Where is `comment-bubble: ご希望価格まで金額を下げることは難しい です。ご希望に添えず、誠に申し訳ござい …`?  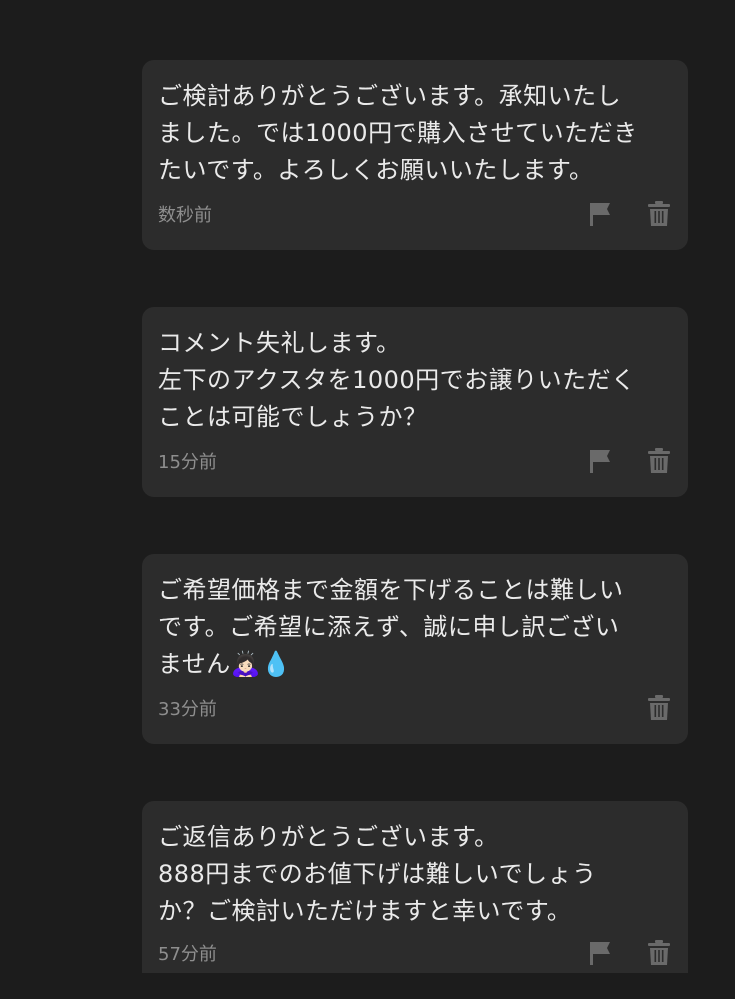
comment-bubble: ご希望価格まで金額を下げることは難しい です。ご希望に添えず、誠に申し訳ござい … is located at coordinates (415, 649).